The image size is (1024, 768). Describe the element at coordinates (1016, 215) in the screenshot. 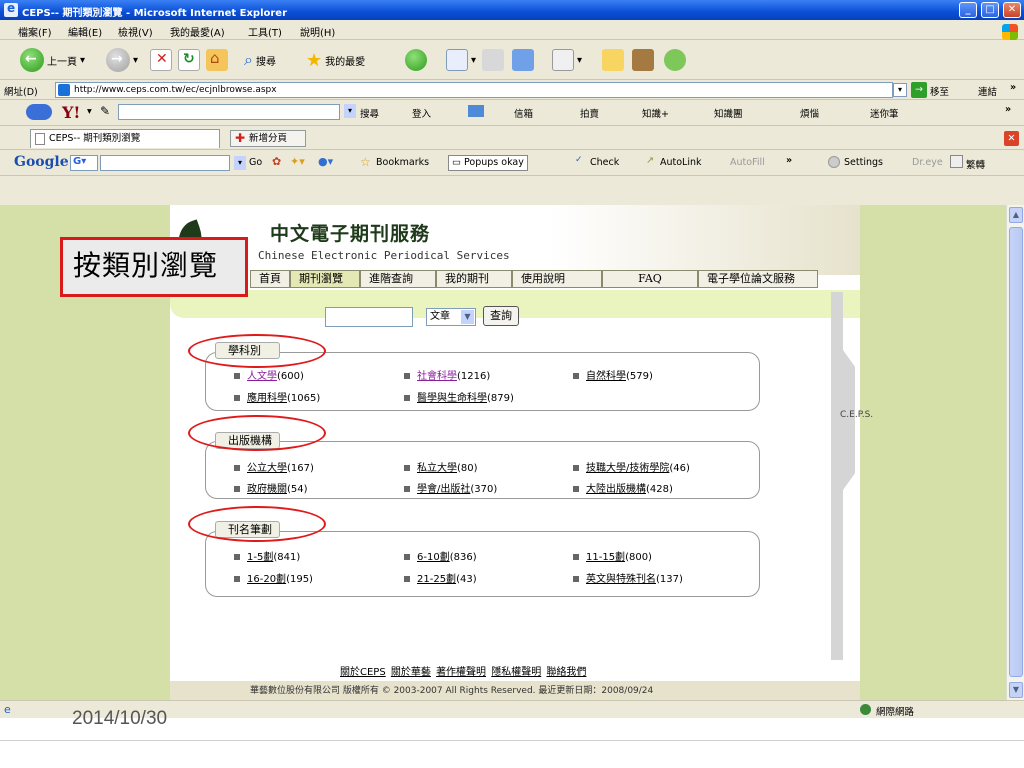

I see `scroll-up-icon: ▲` at that location.